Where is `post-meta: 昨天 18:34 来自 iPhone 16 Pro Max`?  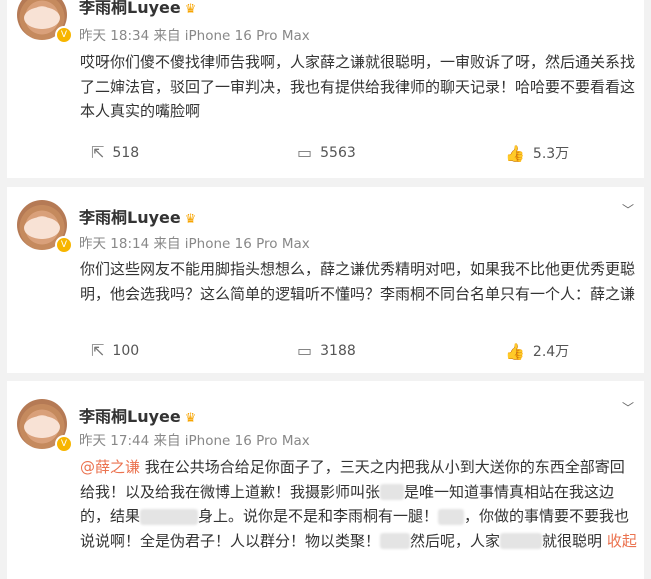 post-meta: 昨天 18:34 来自 iPhone 16 Pro Max is located at coordinates (194, 36).